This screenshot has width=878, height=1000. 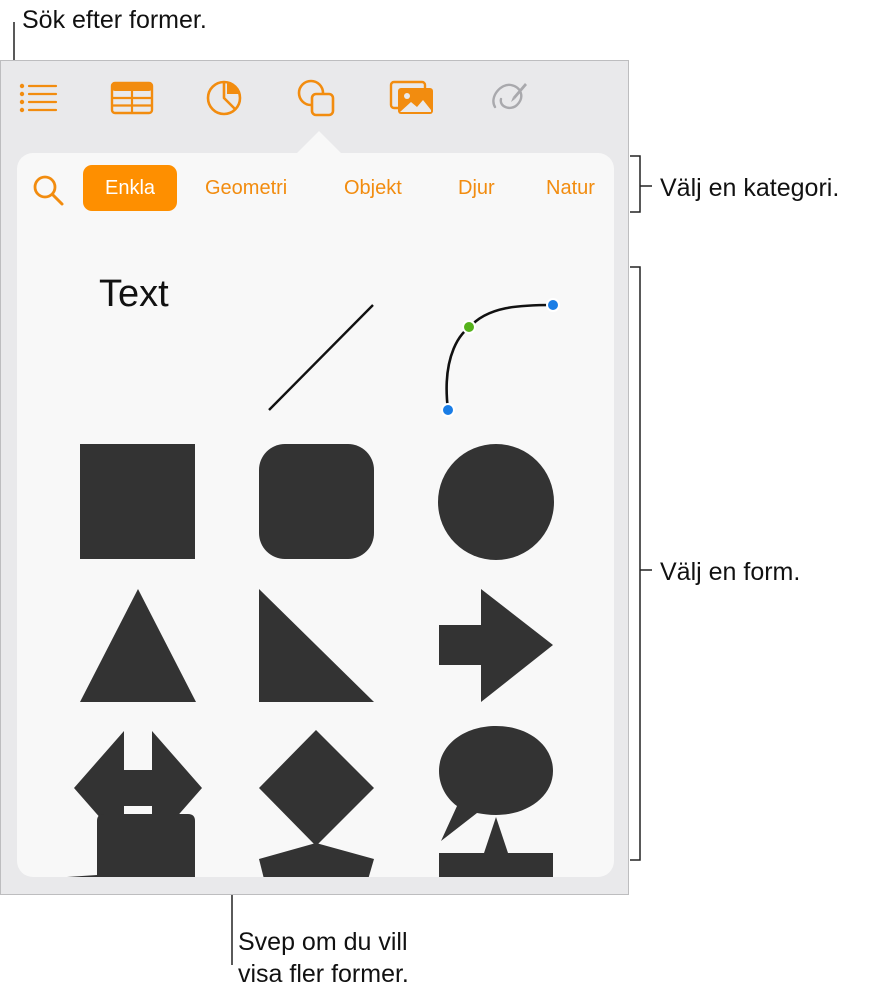 What do you see at coordinates (138, 645) in the screenshot?
I see `shape-triangle` at bounding box center [138, 645].